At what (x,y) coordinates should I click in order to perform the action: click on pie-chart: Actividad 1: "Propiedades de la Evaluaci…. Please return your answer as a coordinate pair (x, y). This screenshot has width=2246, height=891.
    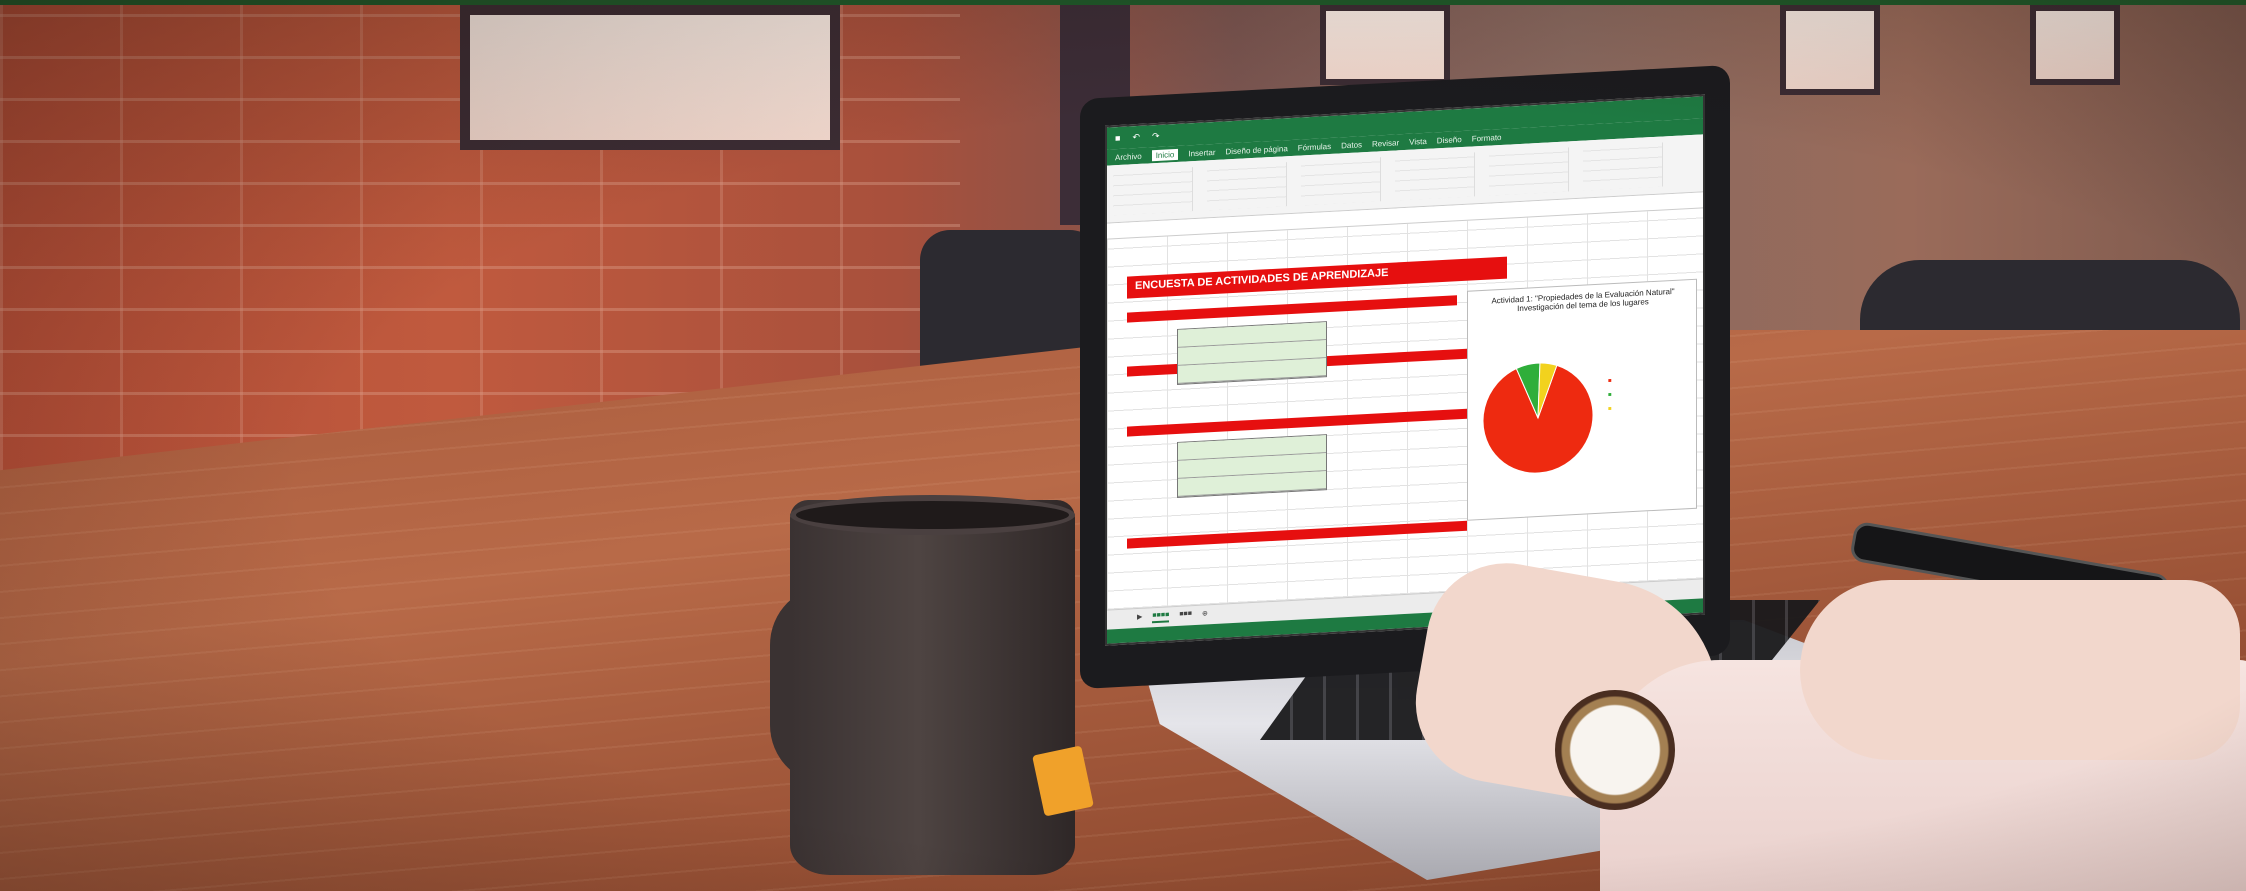
    Looking at the image, I should click on (1582, 399).